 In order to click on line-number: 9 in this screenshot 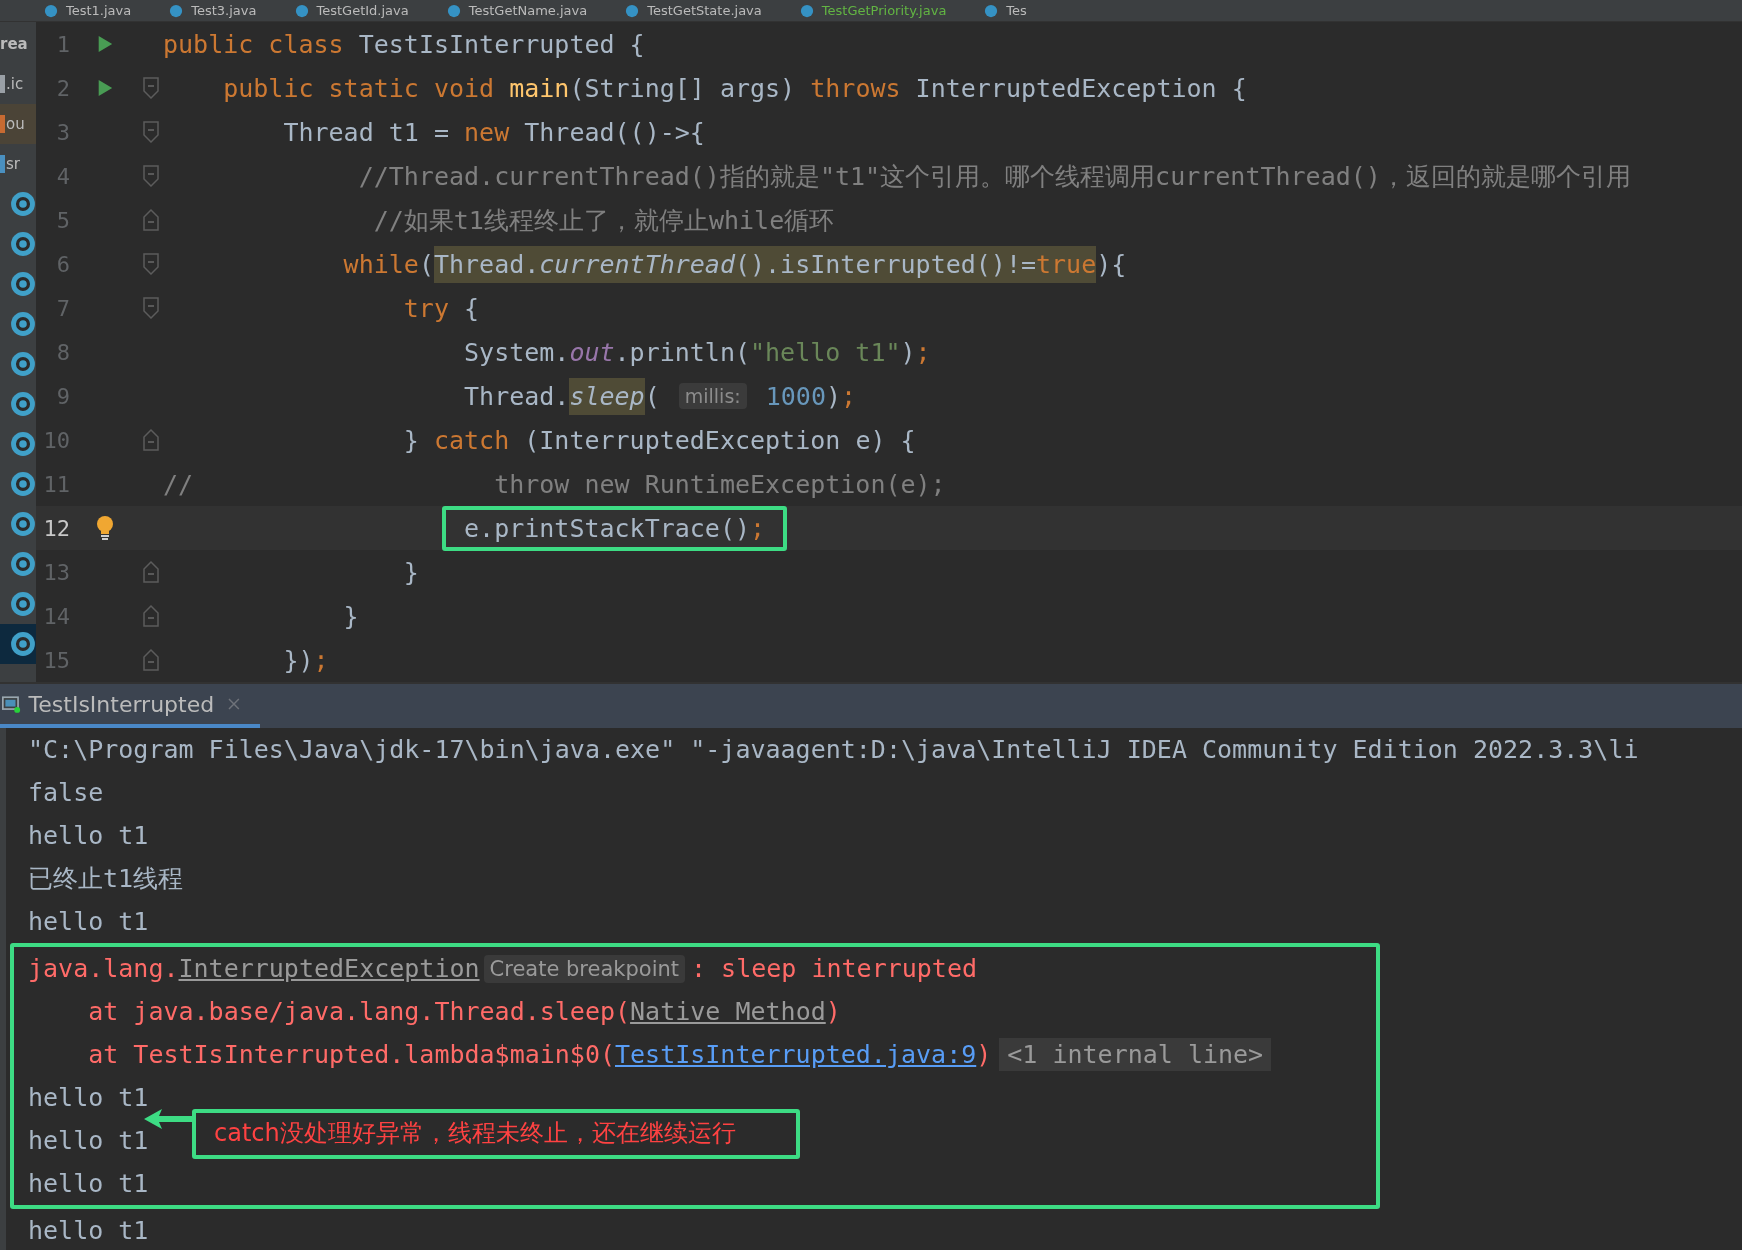, I will do `click(62, 396)`.